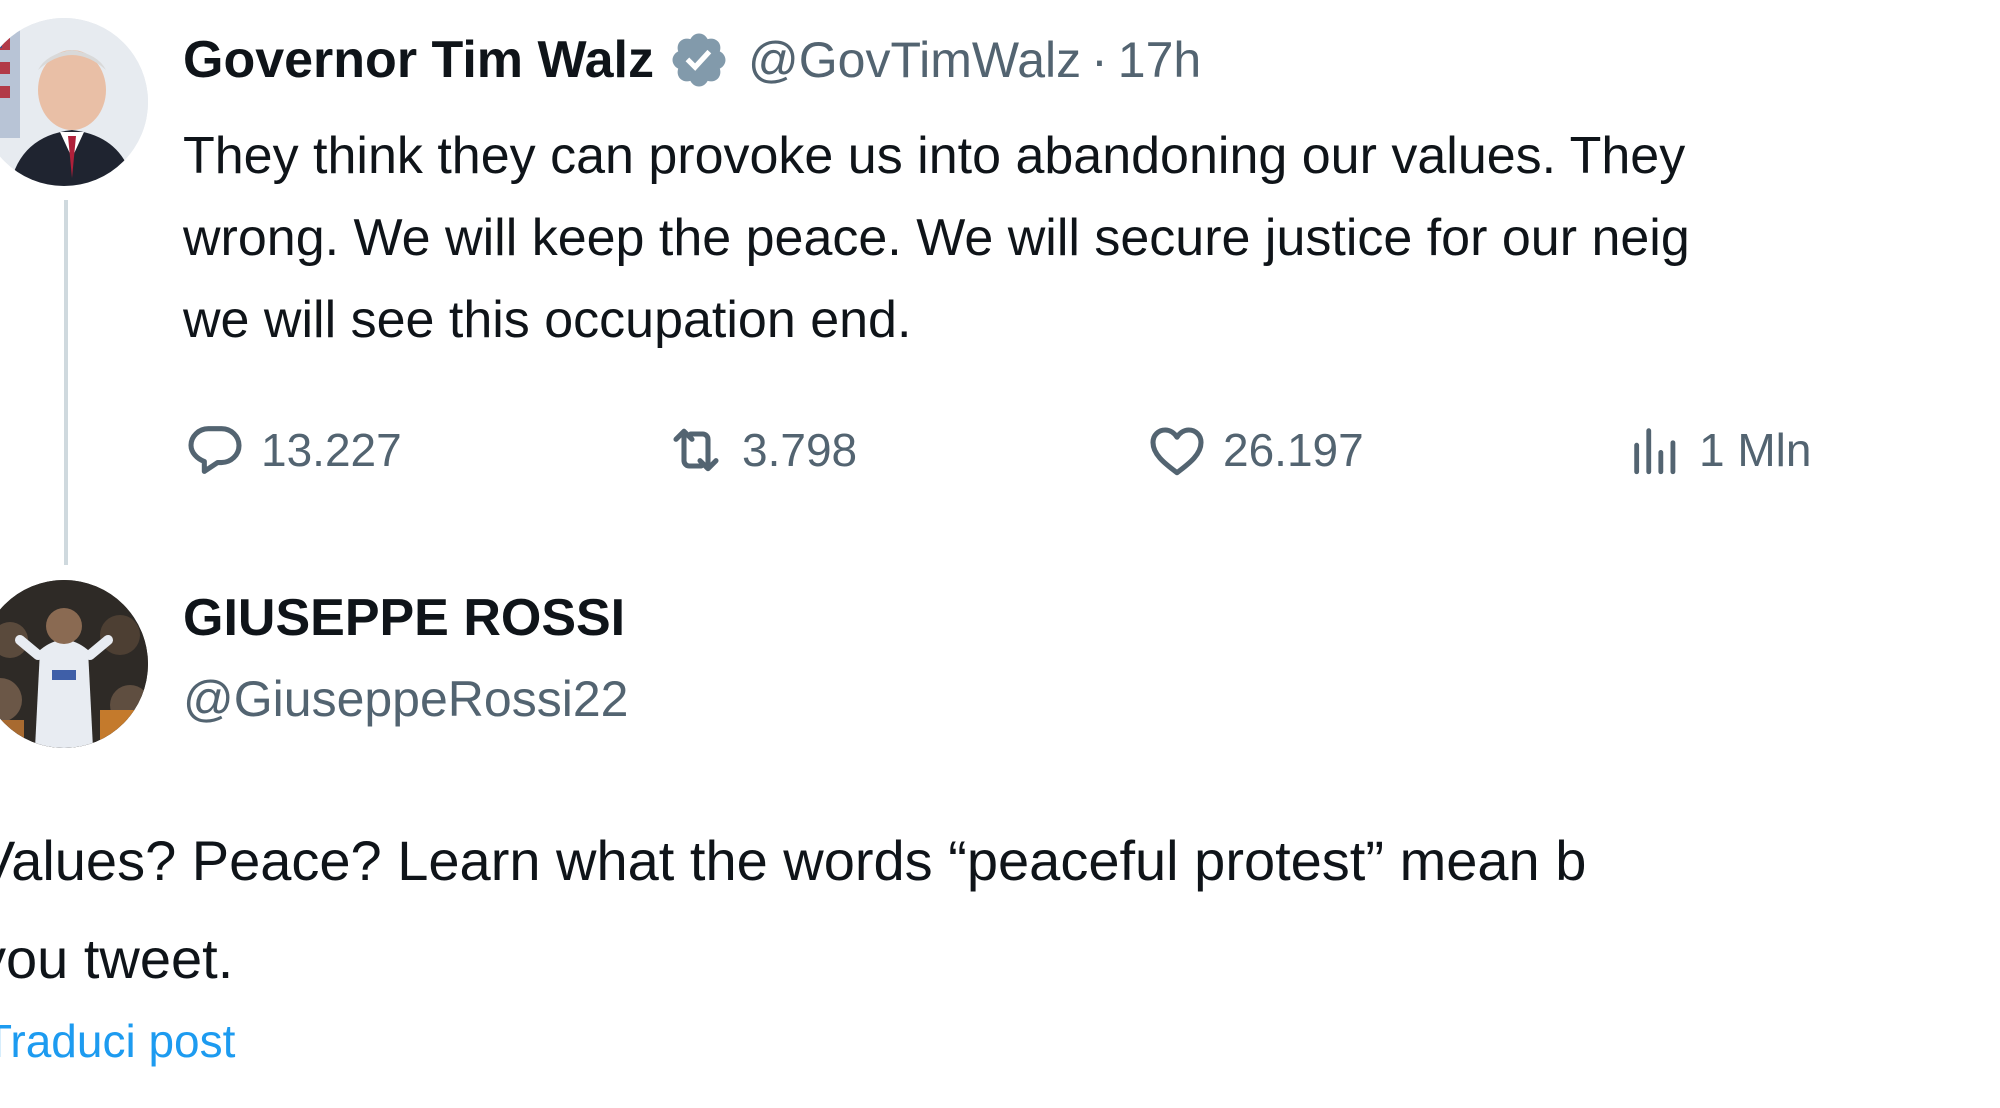 This screenshot has width=2000, height=1108. I want to click on post-text-line: we will see this occupation end., so click(547, 320).